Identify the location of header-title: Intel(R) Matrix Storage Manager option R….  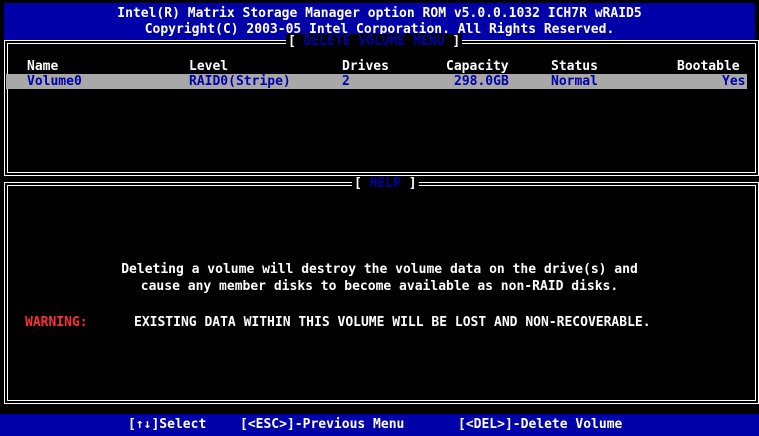
(379, 13).